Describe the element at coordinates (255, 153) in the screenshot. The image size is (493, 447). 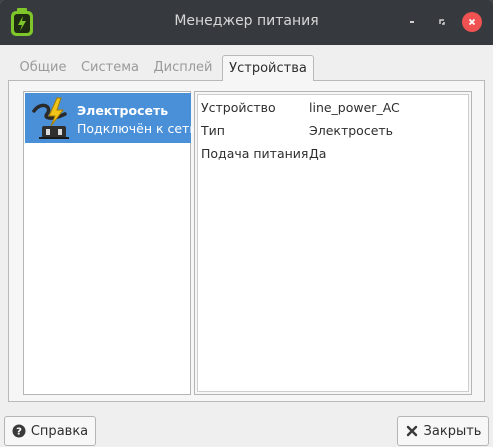
I see `detail-key: Подача питания` at that location.